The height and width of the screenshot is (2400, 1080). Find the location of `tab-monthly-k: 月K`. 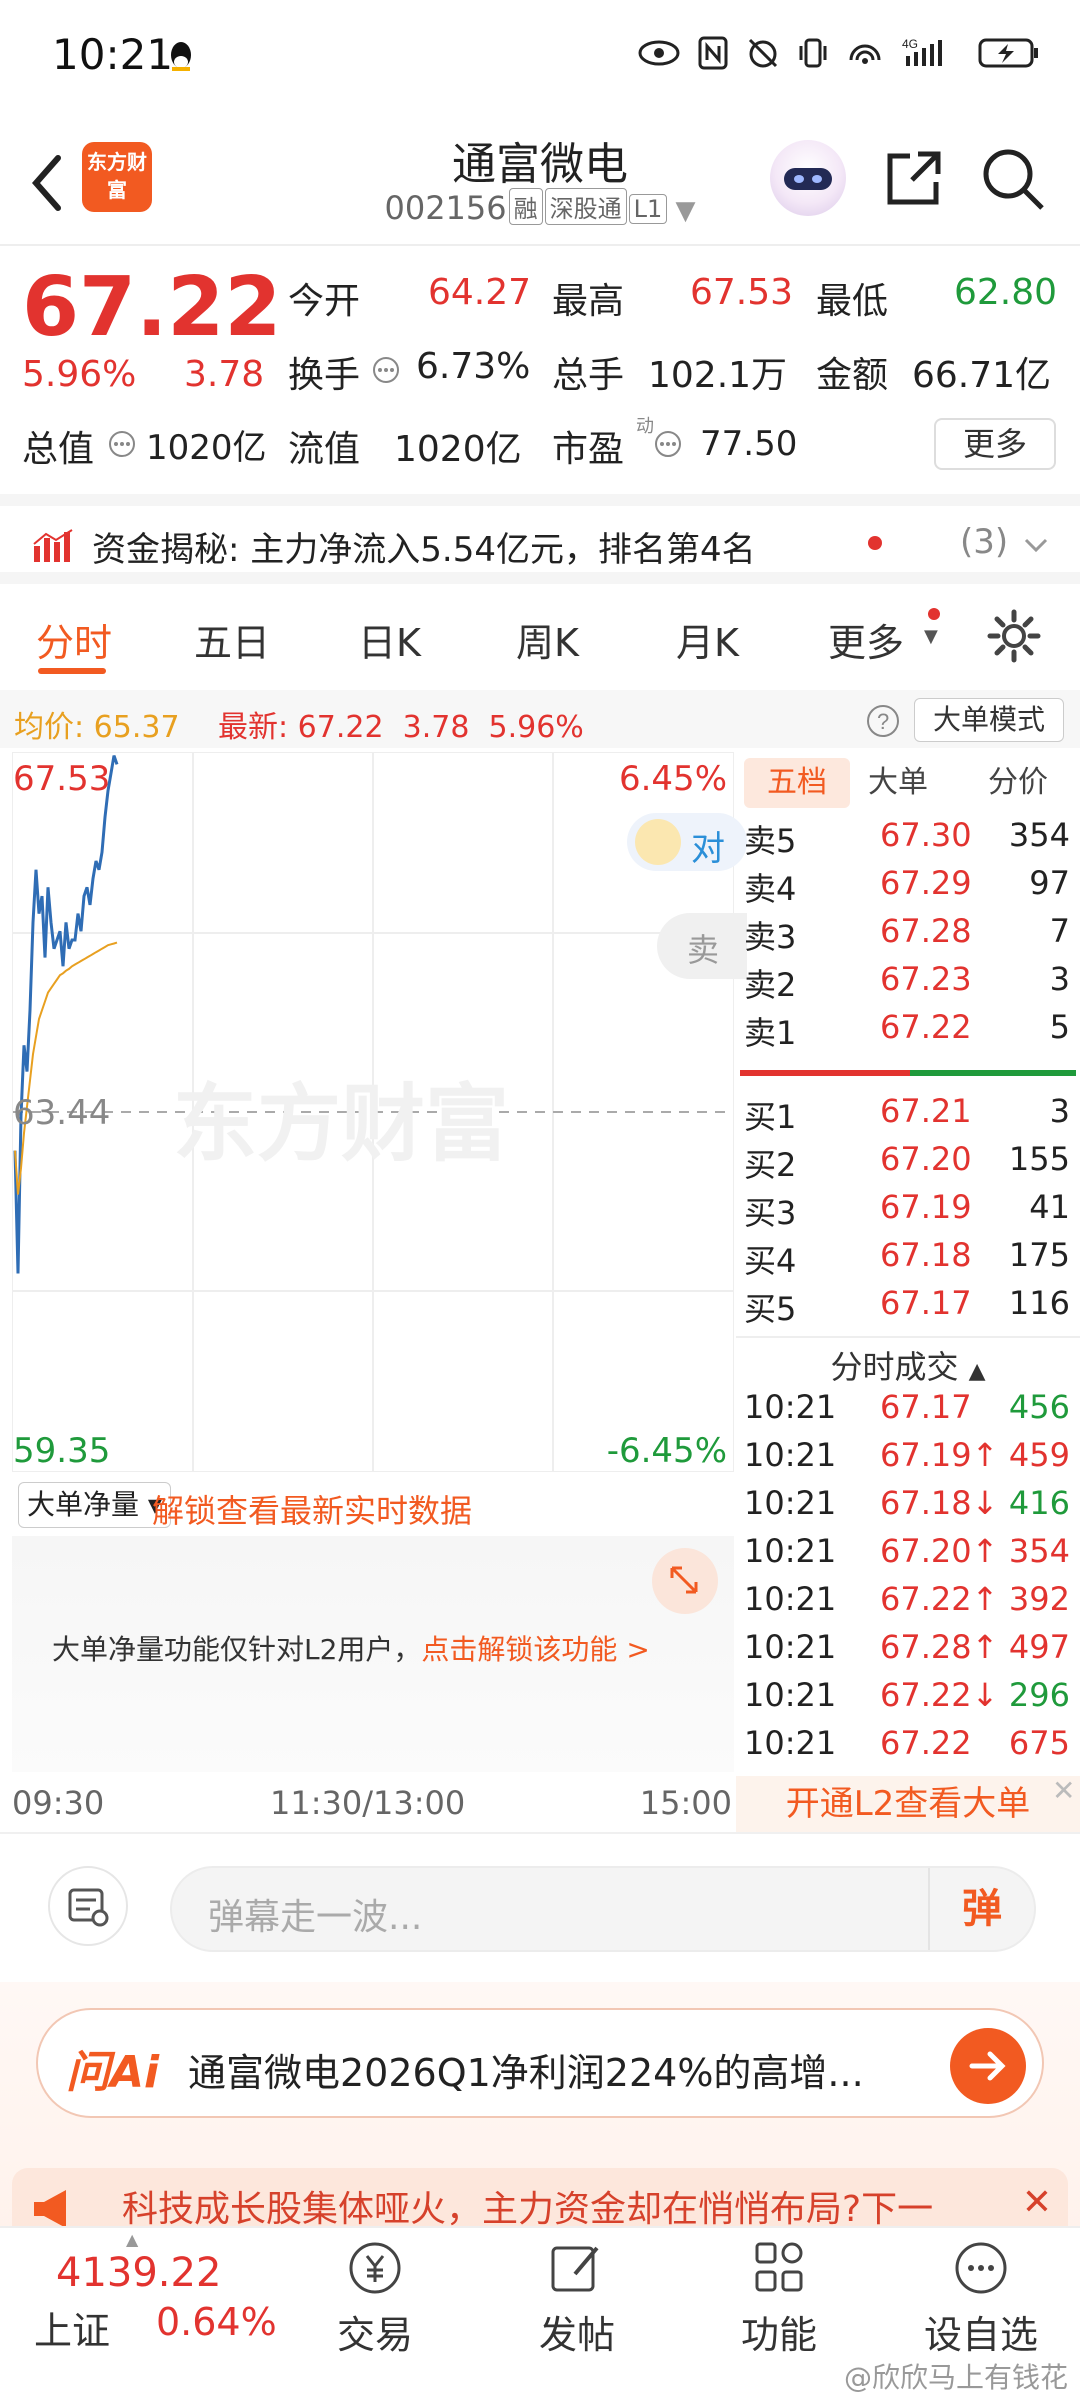

tab-monthly-k: 月K is located at coordinates (707, 639).